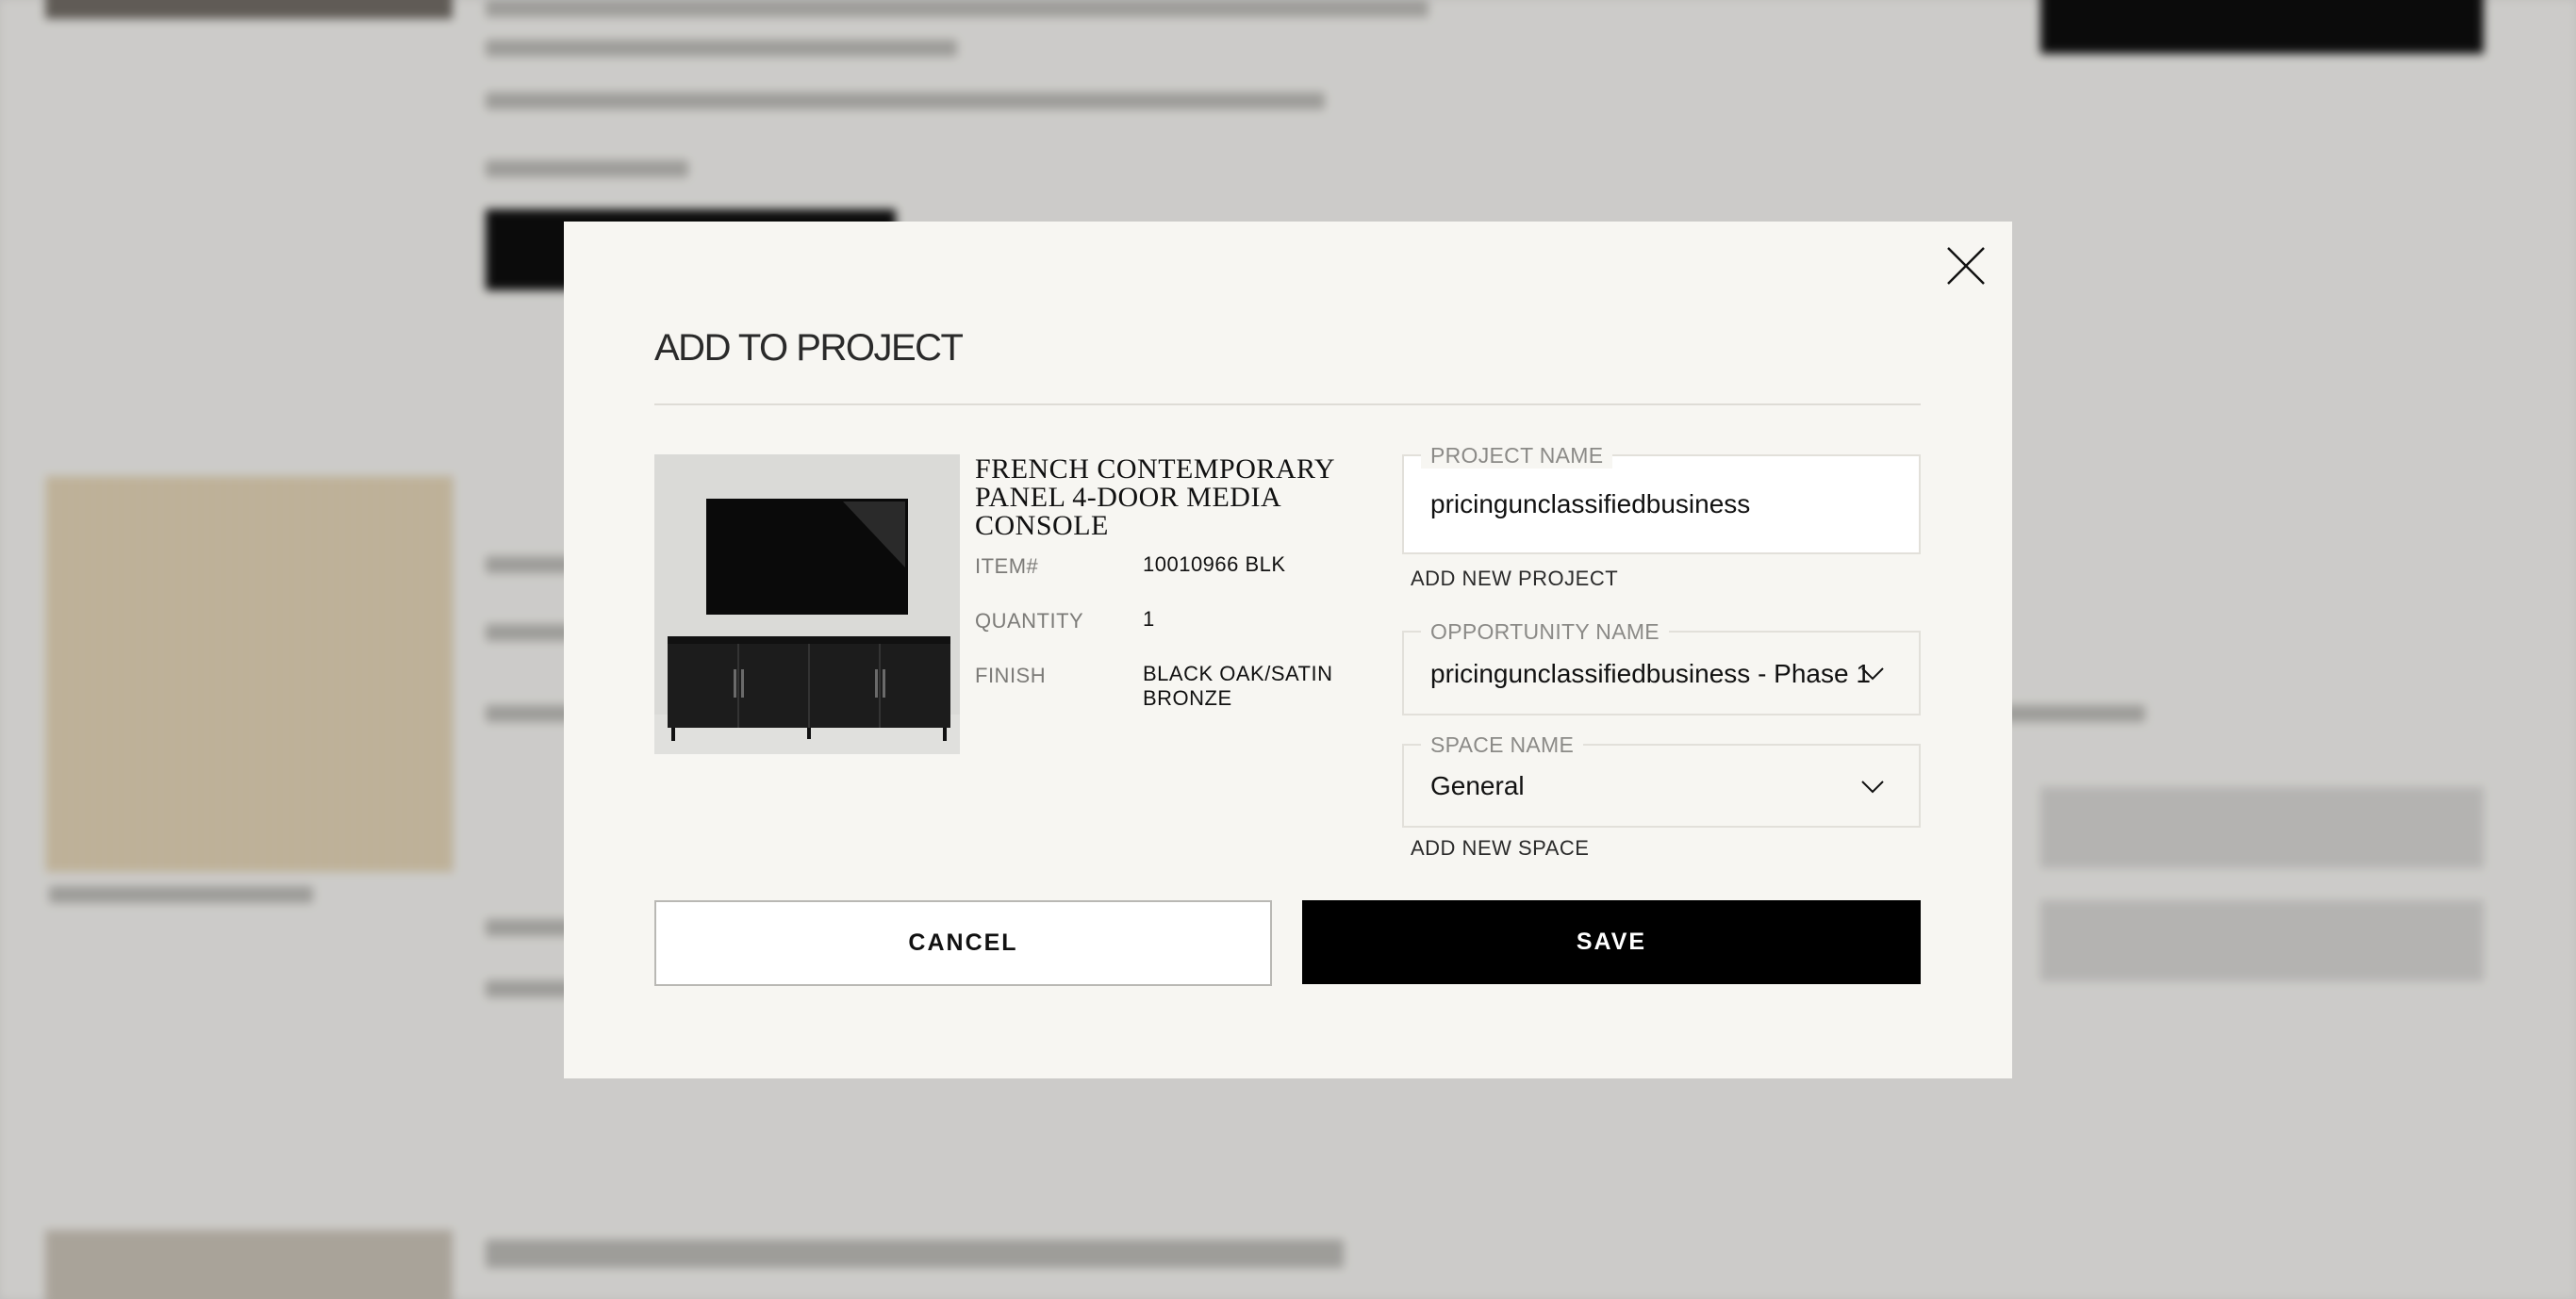  What do you see at coordinates (807, 604) in the screenshot?
I see `product-image` at bounding box center [807, 604].